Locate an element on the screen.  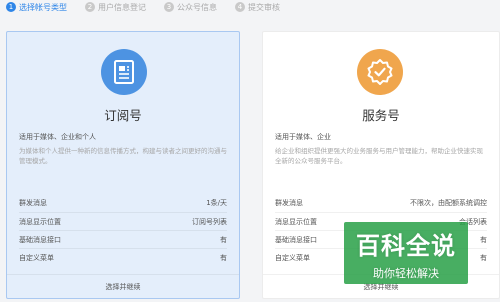
step-number: 3 is located at coordinates (169, 7).